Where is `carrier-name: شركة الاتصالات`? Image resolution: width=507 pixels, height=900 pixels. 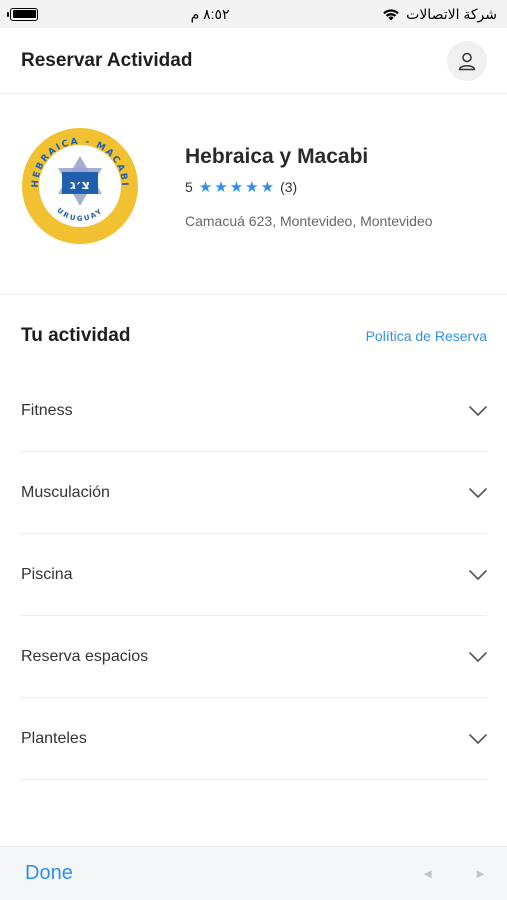 carrier-name: شركة الاتصالات is located at coordinates (451, 13).